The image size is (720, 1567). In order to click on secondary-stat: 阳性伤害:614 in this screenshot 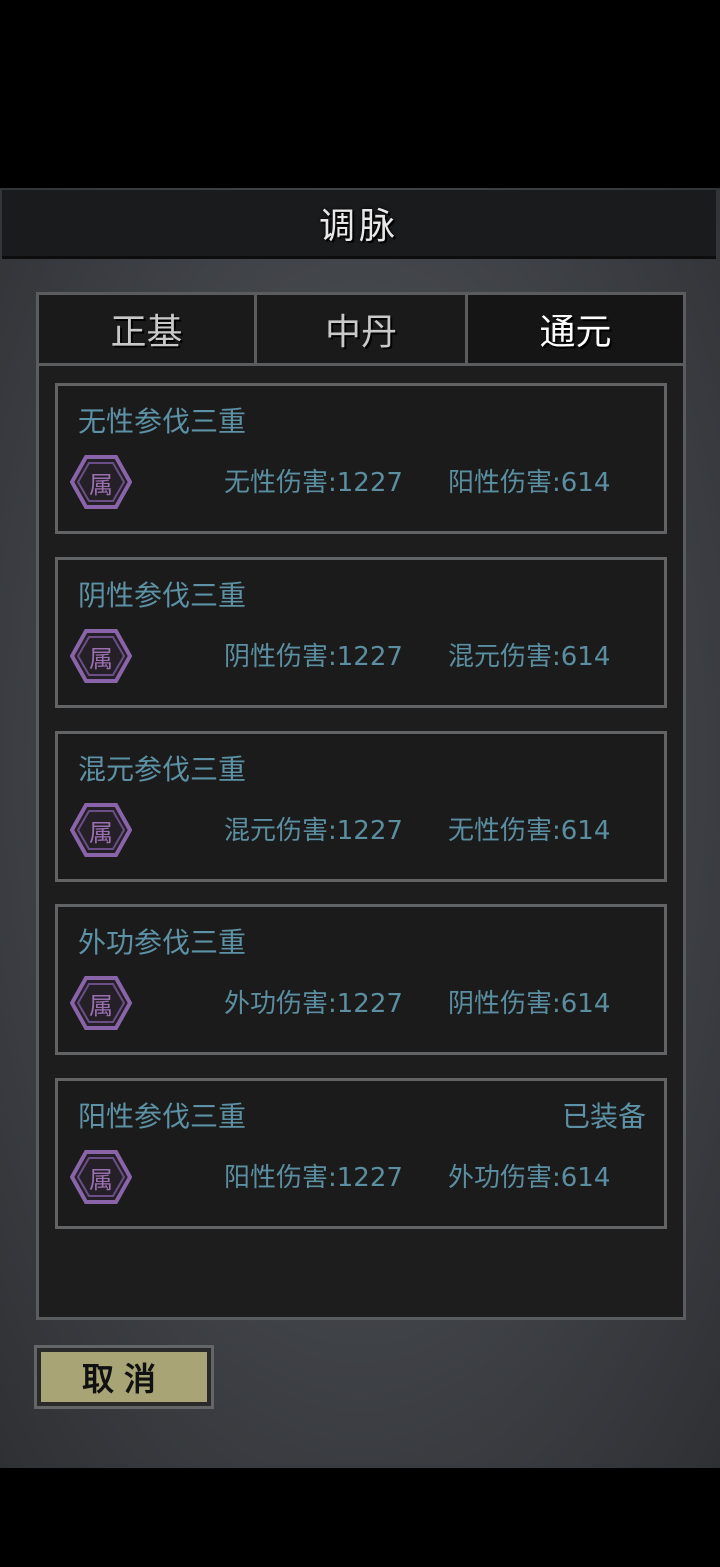, I will do `click(529, 483)`.